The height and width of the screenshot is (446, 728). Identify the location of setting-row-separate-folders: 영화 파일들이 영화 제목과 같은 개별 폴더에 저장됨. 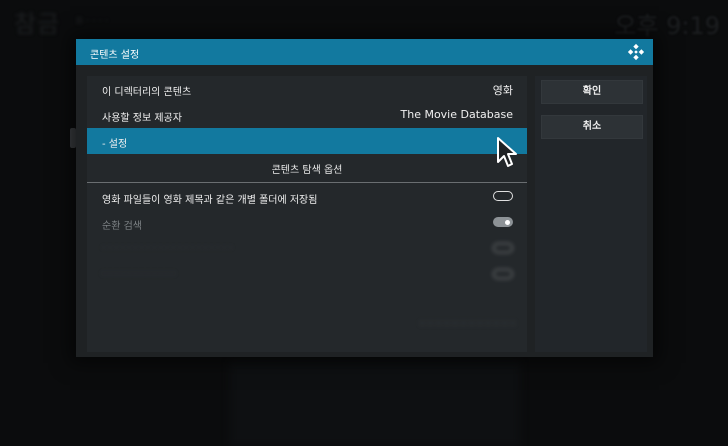
(307, 197).